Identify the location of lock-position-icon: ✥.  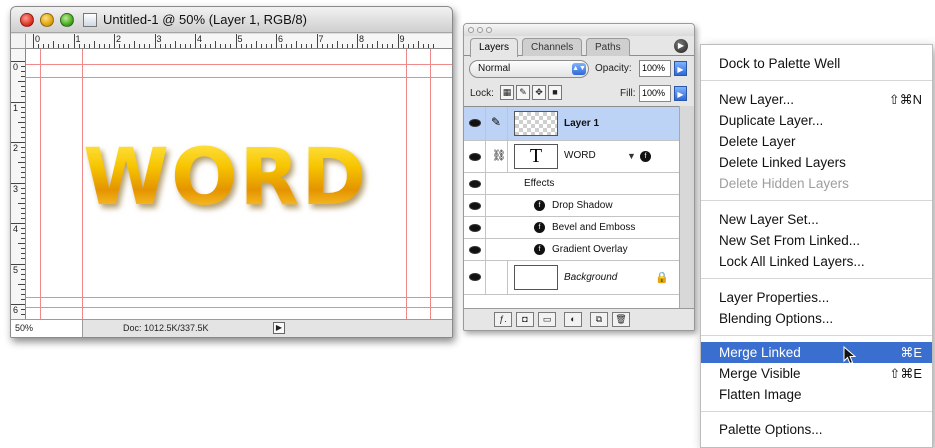
(539, 92).